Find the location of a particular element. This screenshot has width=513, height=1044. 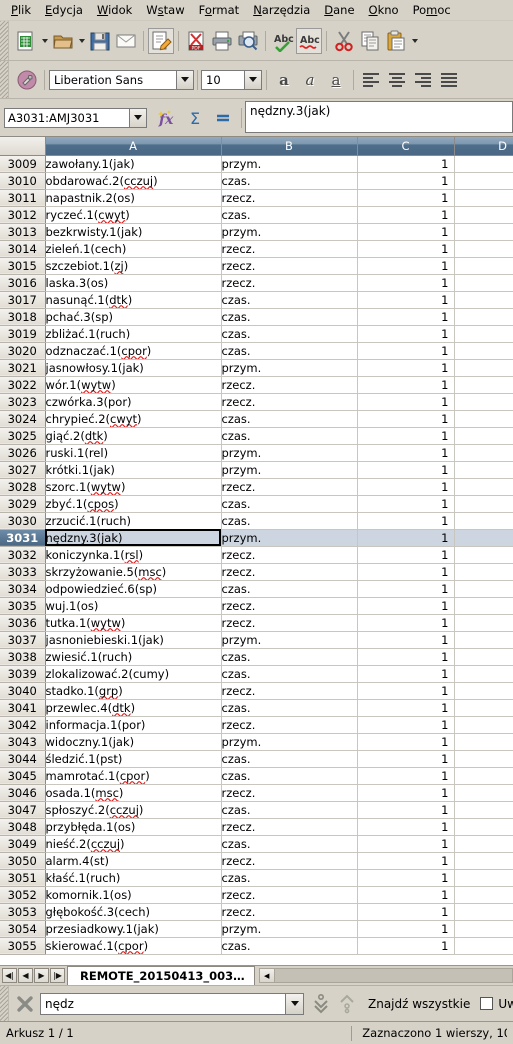

table-row: 3040 stadko.1(grp) rzecz. 1 is located at coordinates (256, 691).